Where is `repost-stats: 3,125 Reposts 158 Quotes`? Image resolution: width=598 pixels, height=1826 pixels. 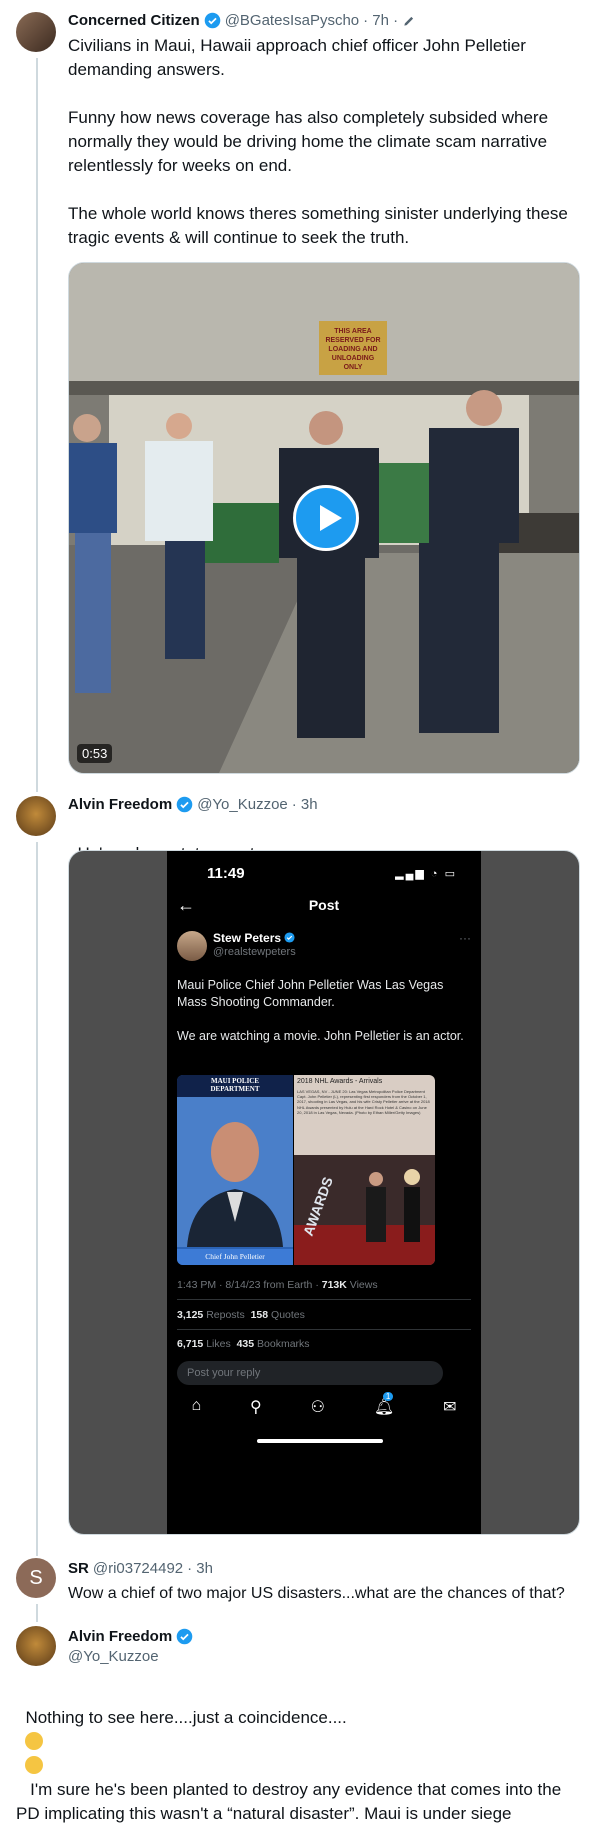
repost-stats: 3,125 Reposts 158 Quotes is located at coordinates (241, 1315).